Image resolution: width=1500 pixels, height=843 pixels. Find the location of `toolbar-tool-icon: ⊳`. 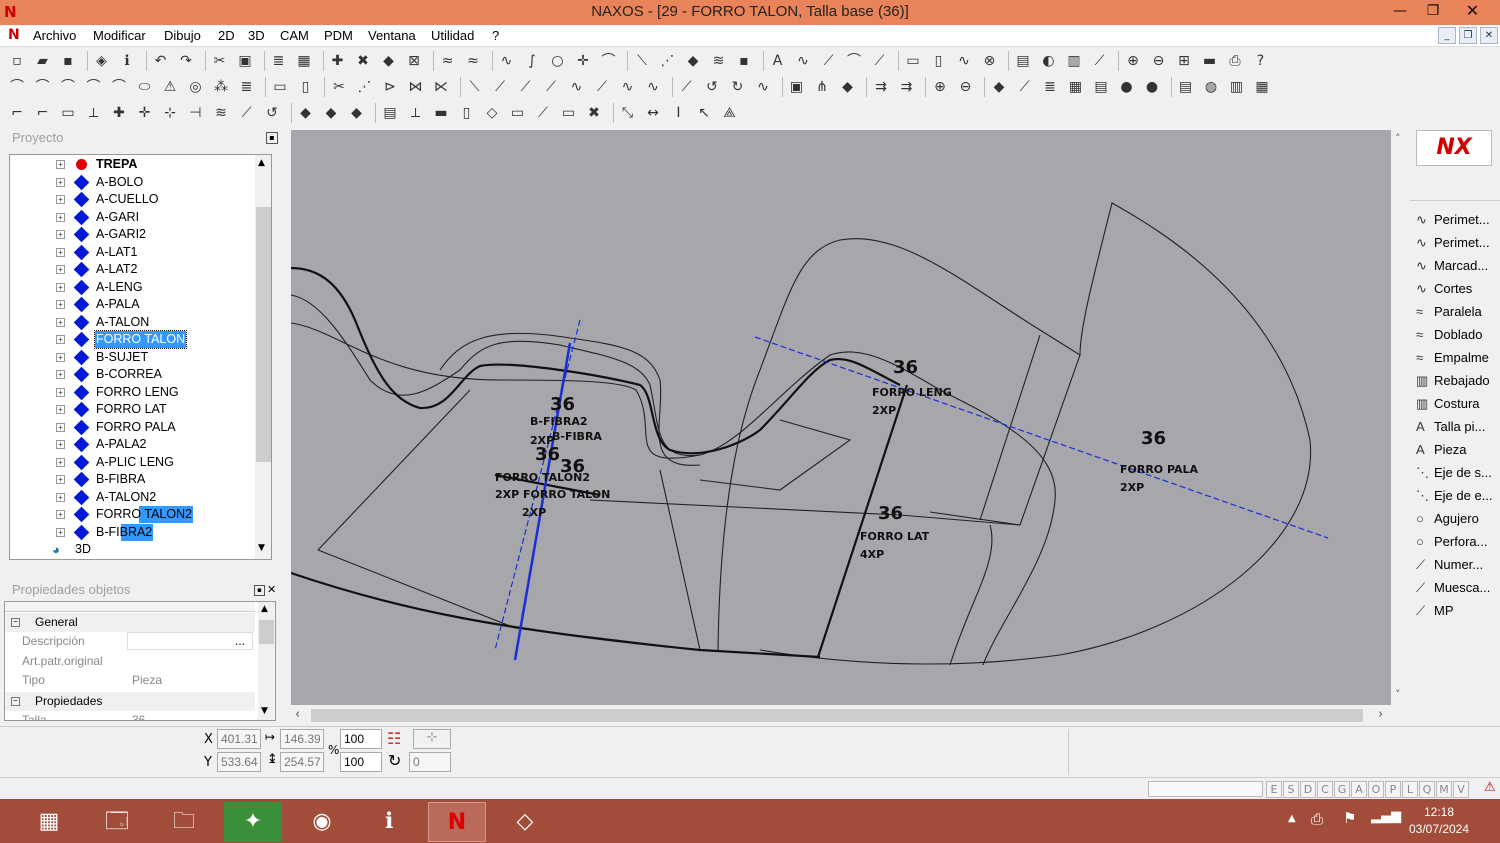

toolbar-tool-icon: ⊳ is located at coordinates (390, 87).